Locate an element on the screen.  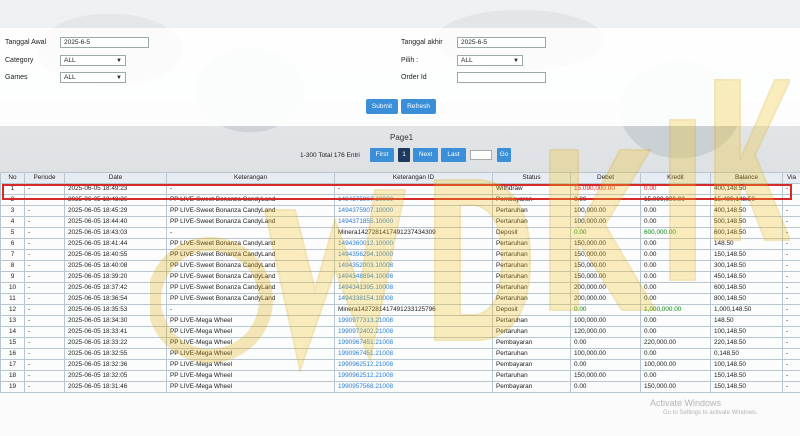
go-button: Go is located at coordinates (504, 155).